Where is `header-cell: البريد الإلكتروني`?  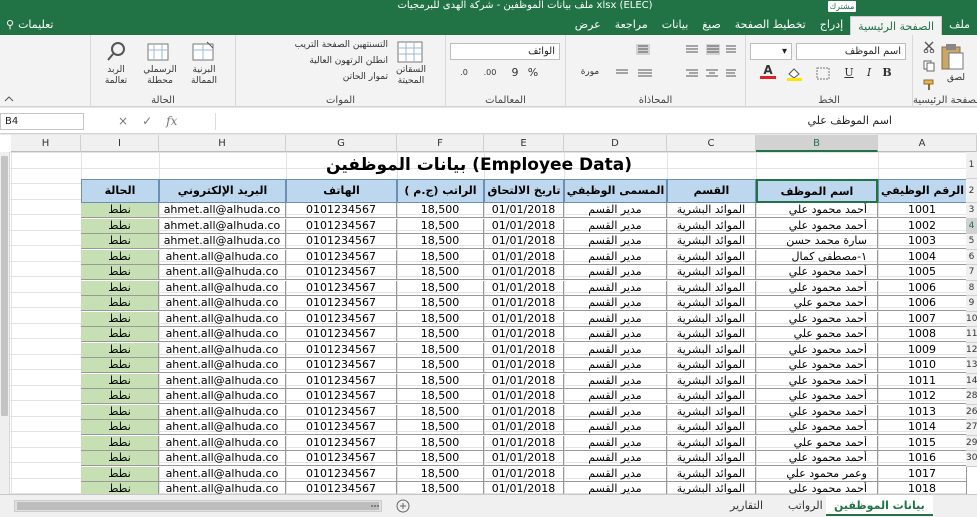 header-cell: البريد الإلكتروني is located at coordinates (222, 191).